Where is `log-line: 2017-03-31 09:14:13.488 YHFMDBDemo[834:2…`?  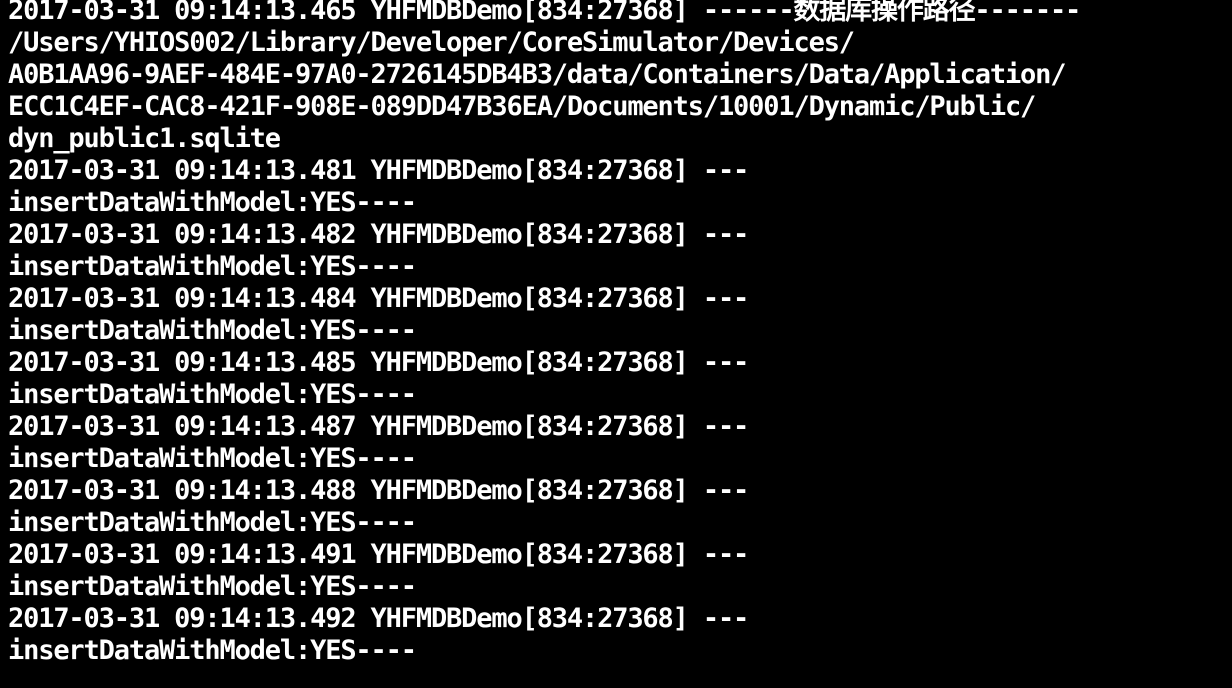
log-line: 2017-03-31 09:14:13.488 YHFMDBDemo[834:2… is located at coordinates (378, 490).